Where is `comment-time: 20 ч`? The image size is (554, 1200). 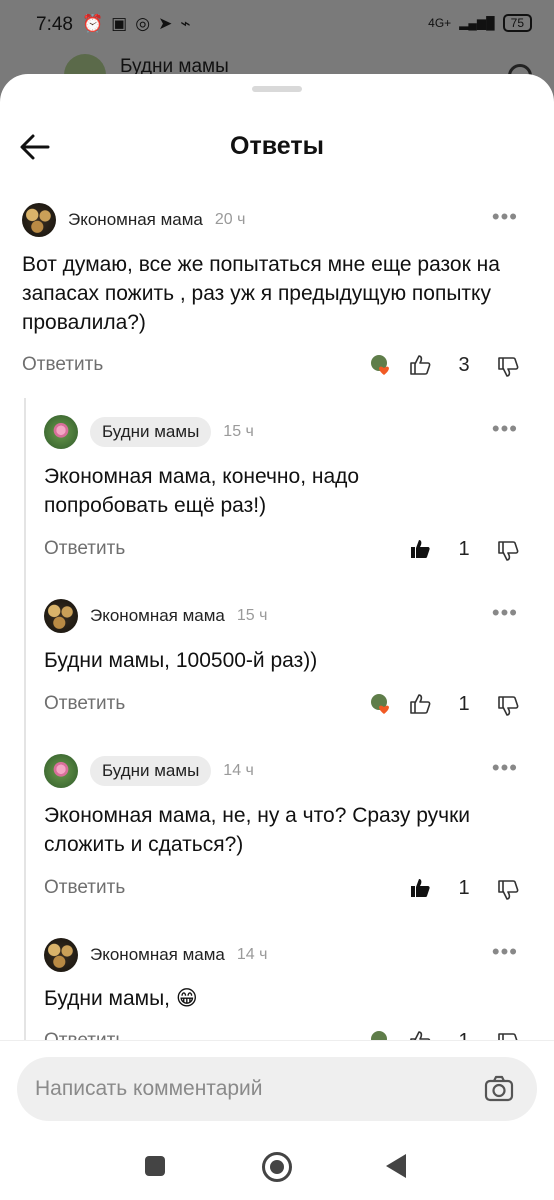 comment-time: 20 ч is located at coordinates (230, 219).